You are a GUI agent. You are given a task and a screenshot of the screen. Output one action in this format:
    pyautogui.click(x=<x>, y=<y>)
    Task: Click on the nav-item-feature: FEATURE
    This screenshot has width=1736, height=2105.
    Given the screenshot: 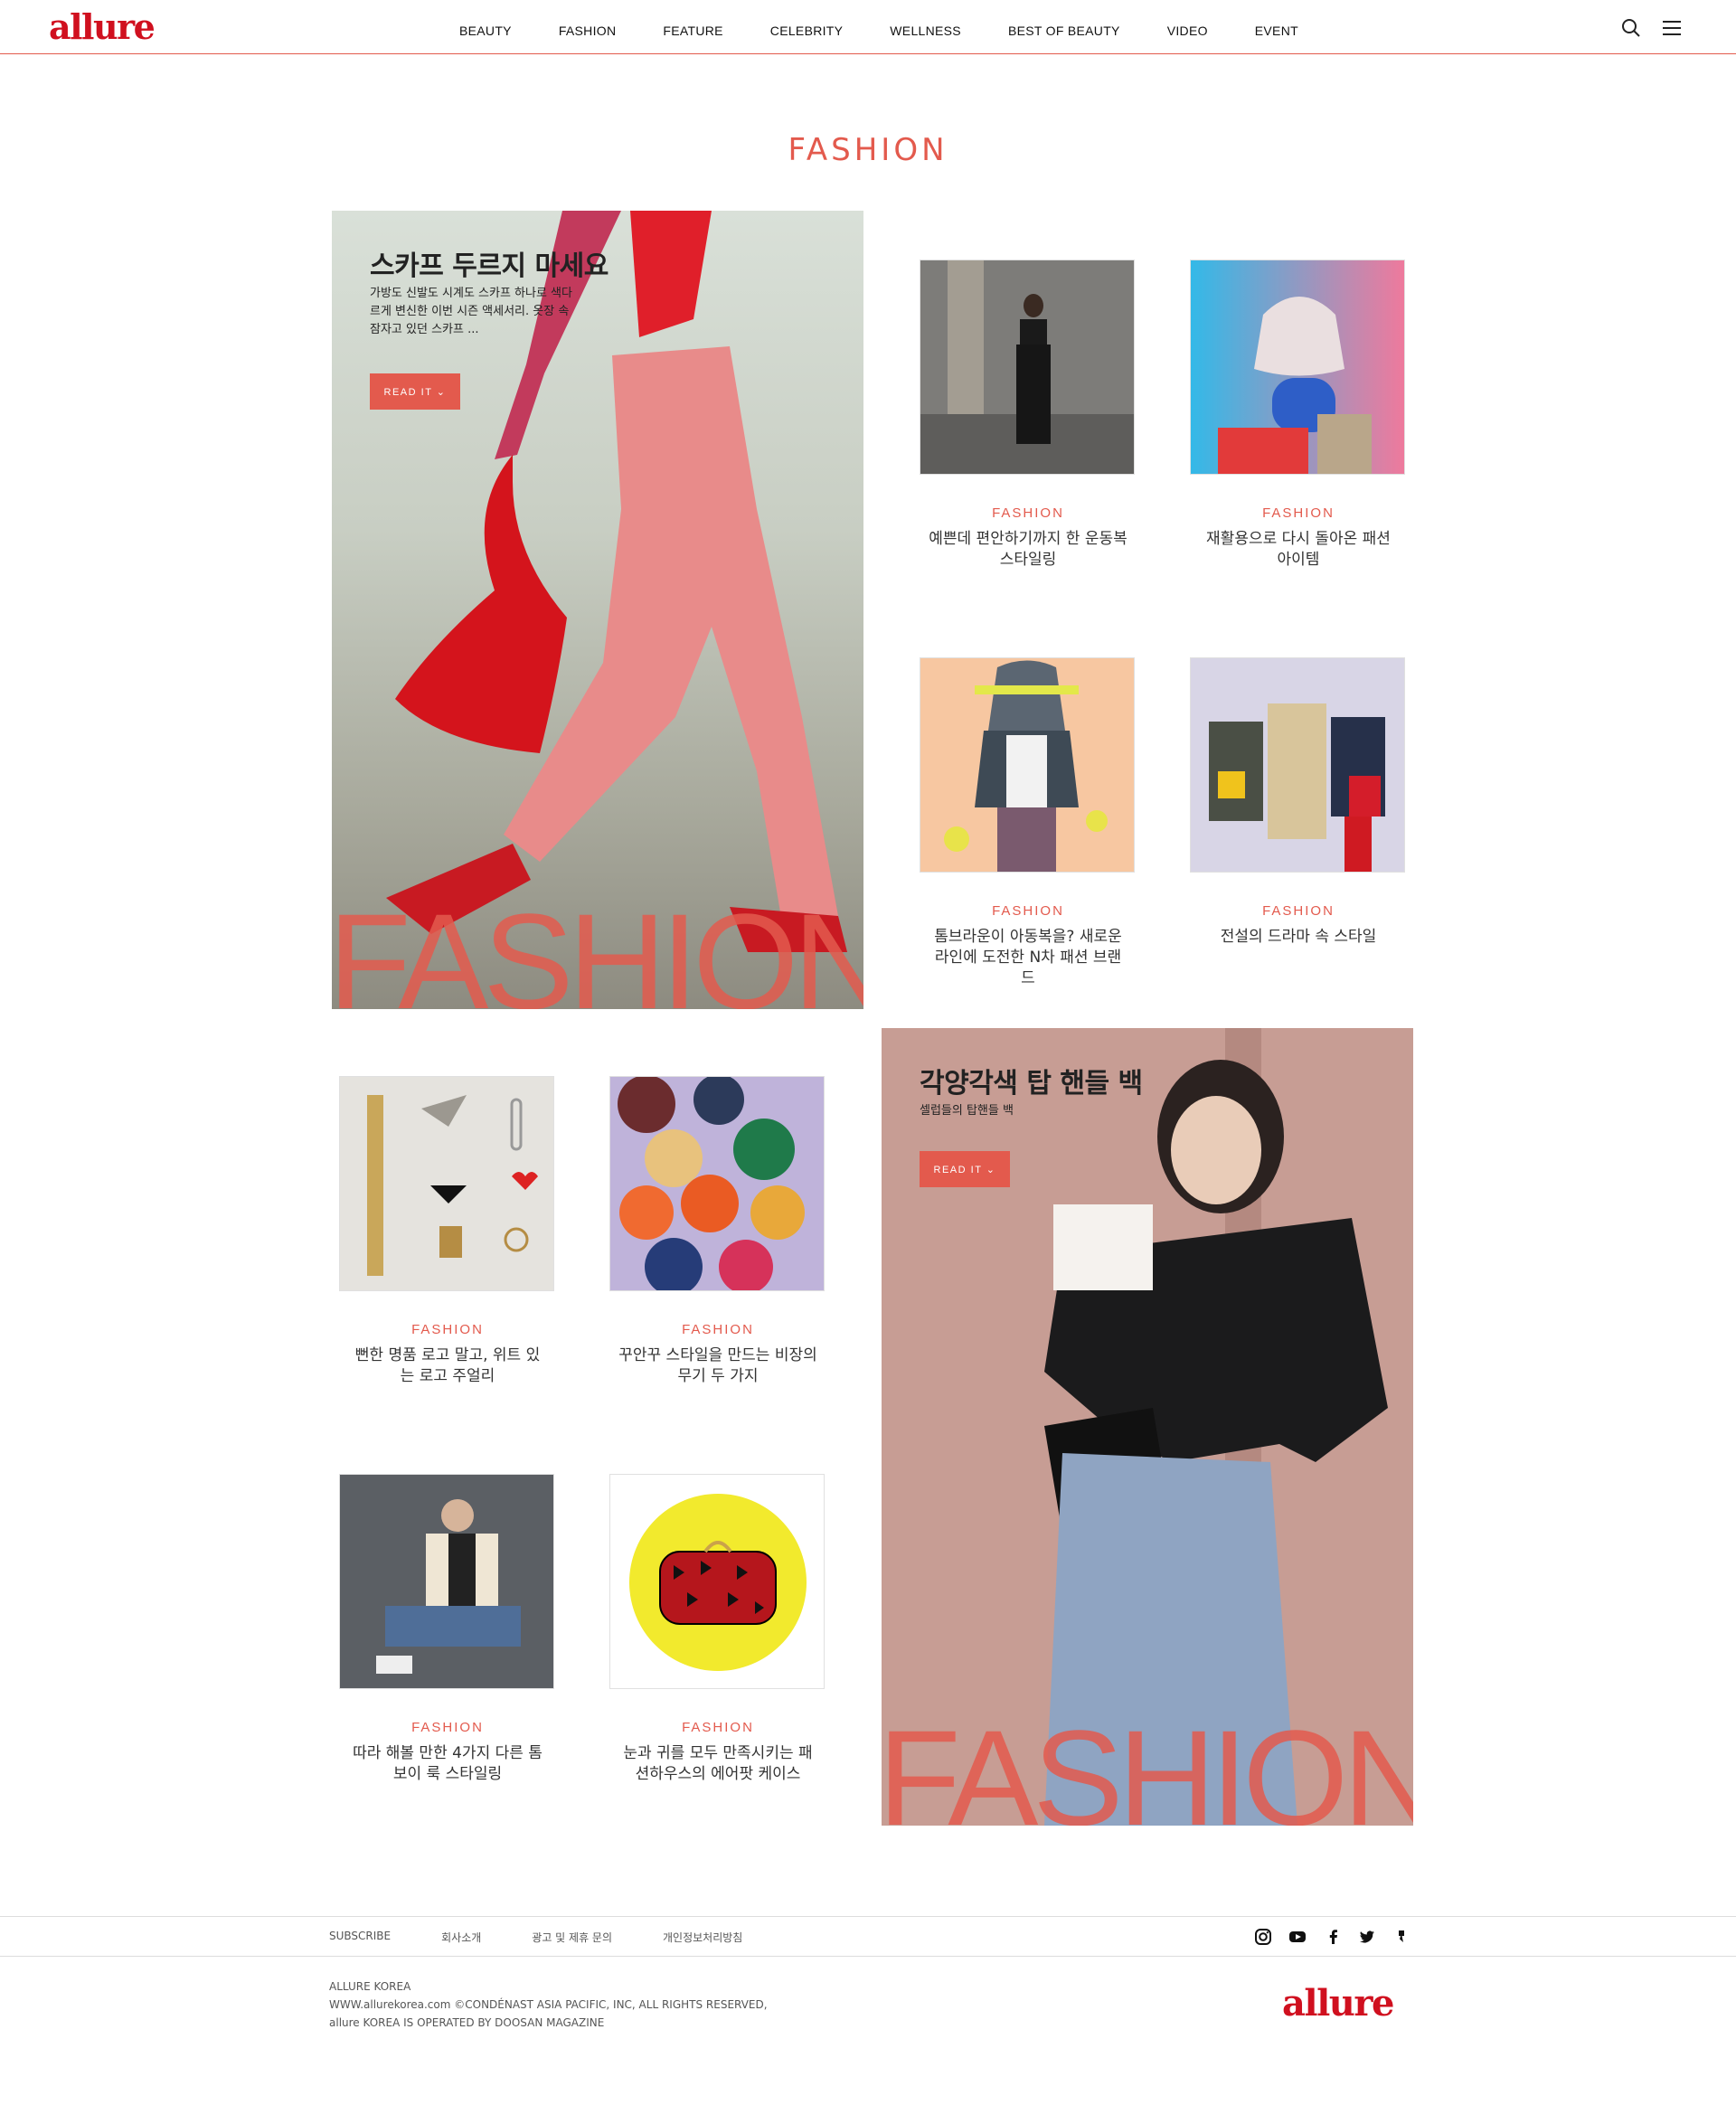 What is the action you would take?
    pyautogui.click(x=693, y=31)
    